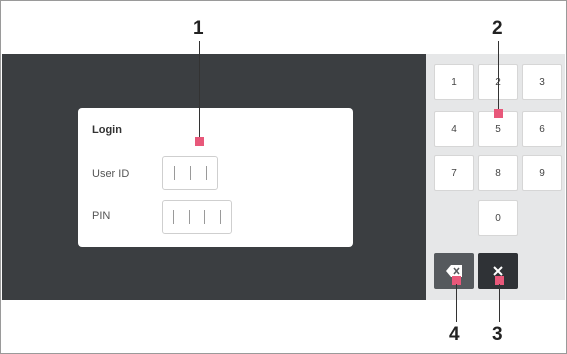 The width and height of the screenshot is (567, 354). What do you see at coordinates (498, 76) in the screenshot?
I see `callout-2-leader` at bounding box center [498, 76].